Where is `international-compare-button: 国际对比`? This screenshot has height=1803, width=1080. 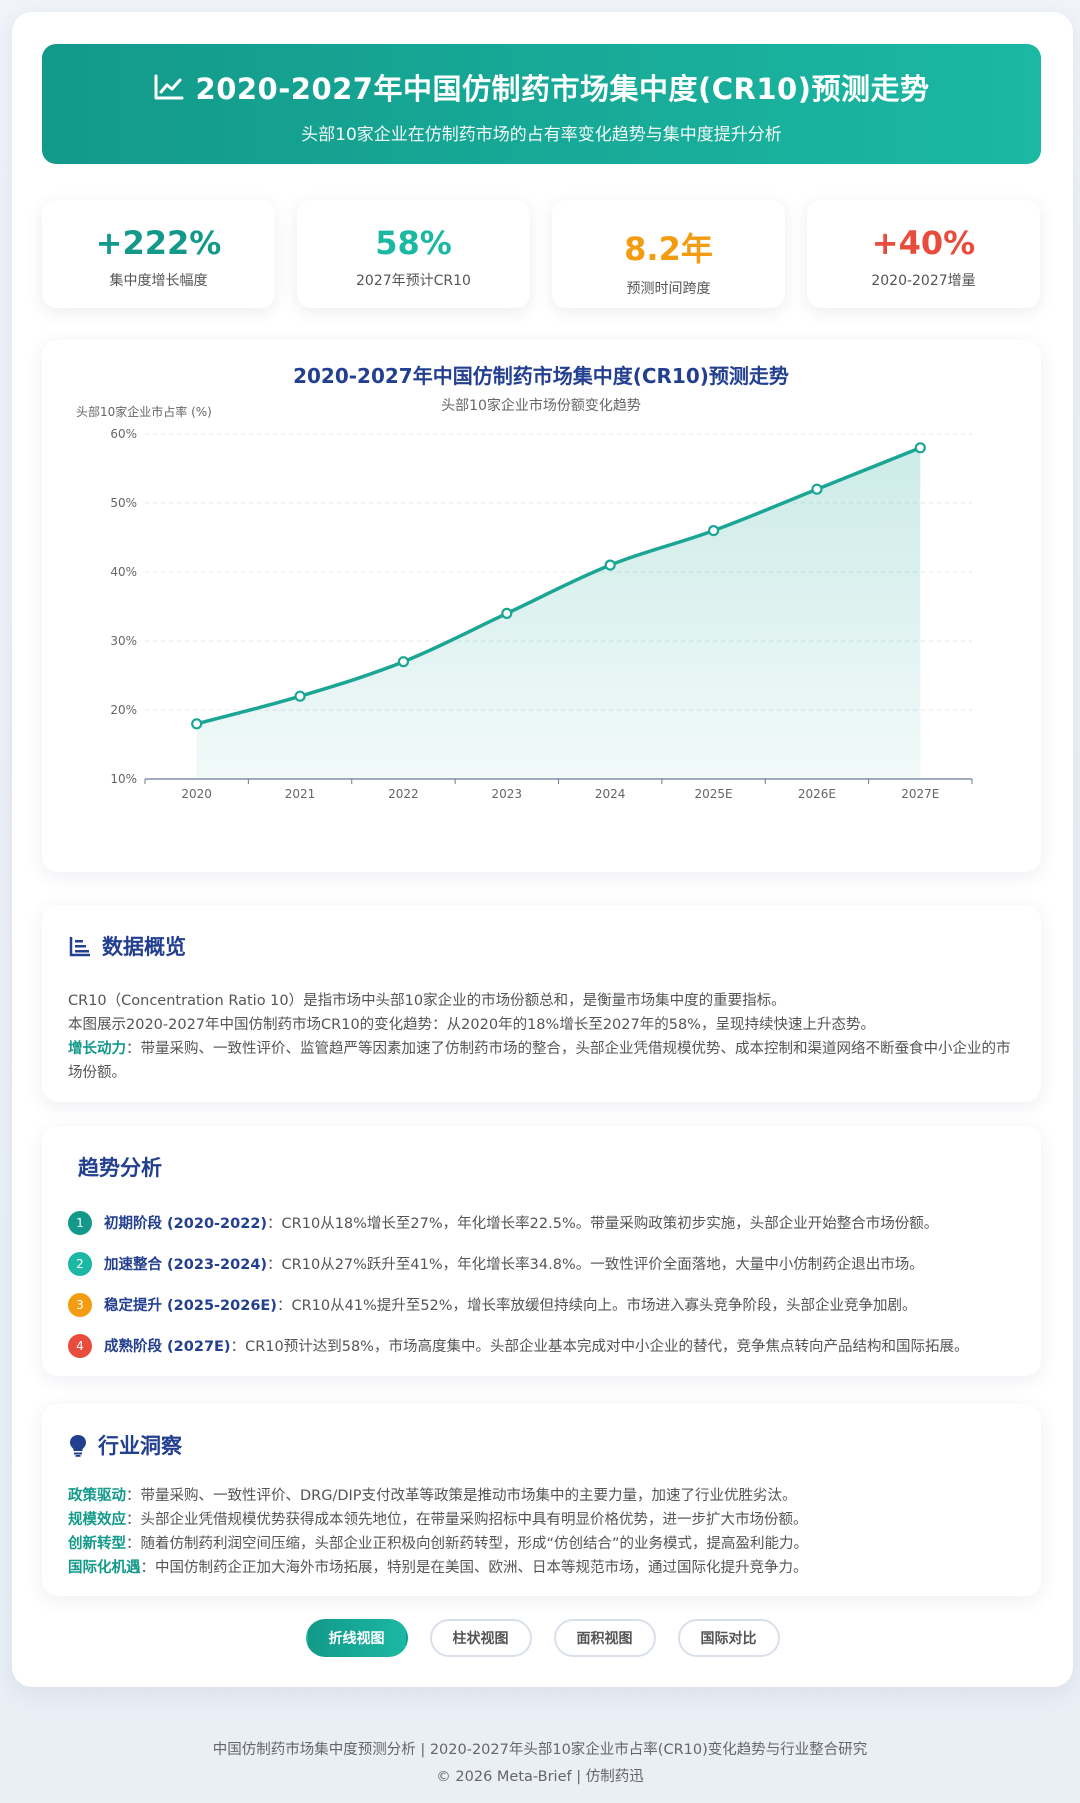 international-compare-button: 国际对比 is located at coordinates (728, 1638).